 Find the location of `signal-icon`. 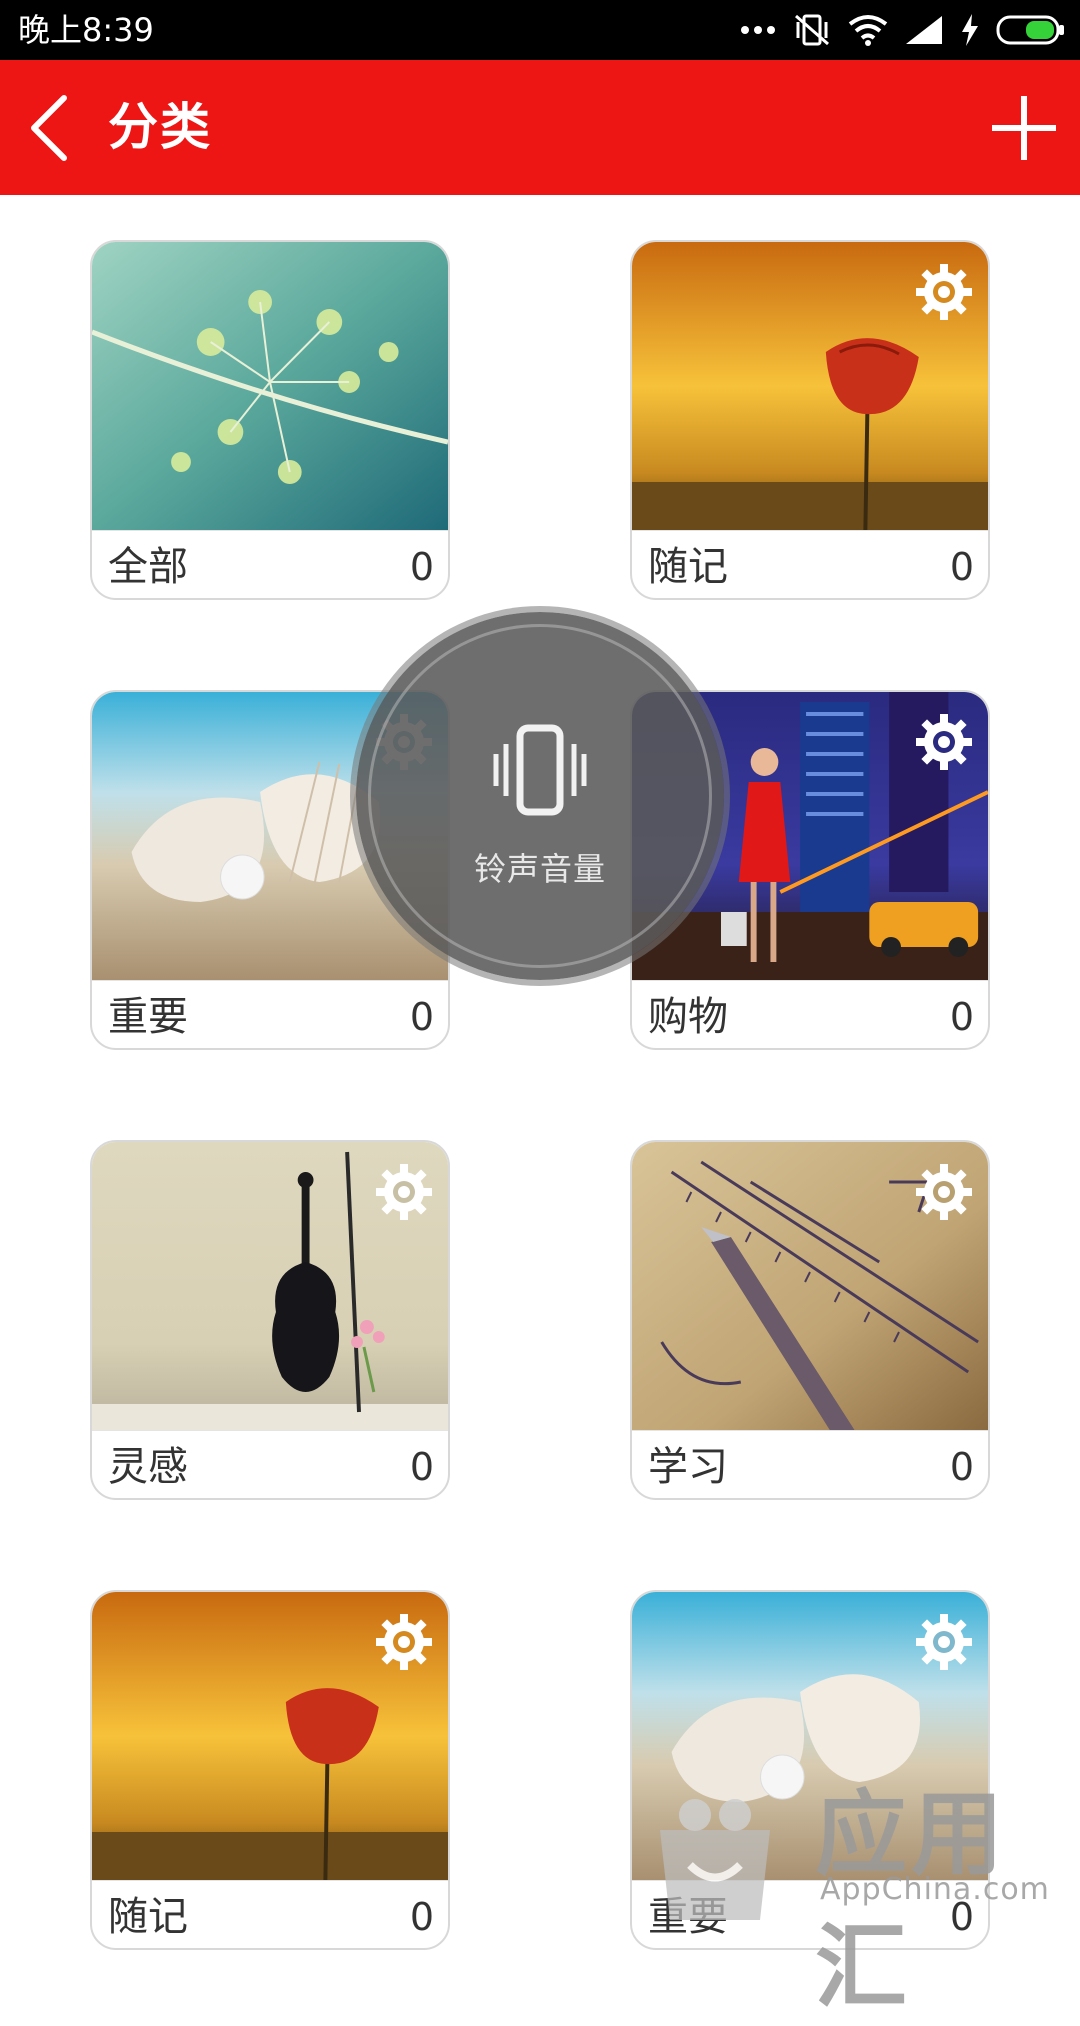

signal-icon is located at coordinates (924, 30).